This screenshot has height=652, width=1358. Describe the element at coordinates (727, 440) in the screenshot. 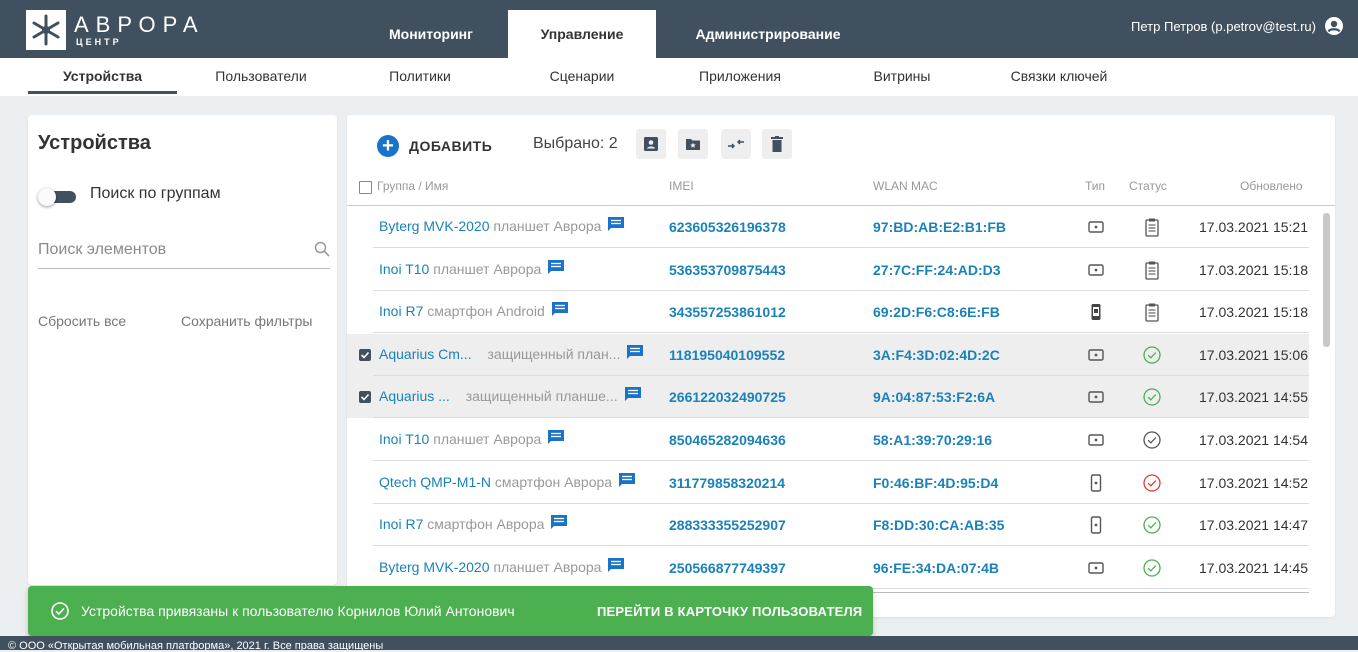

I see `device-imei: 850465282094636` at that location.